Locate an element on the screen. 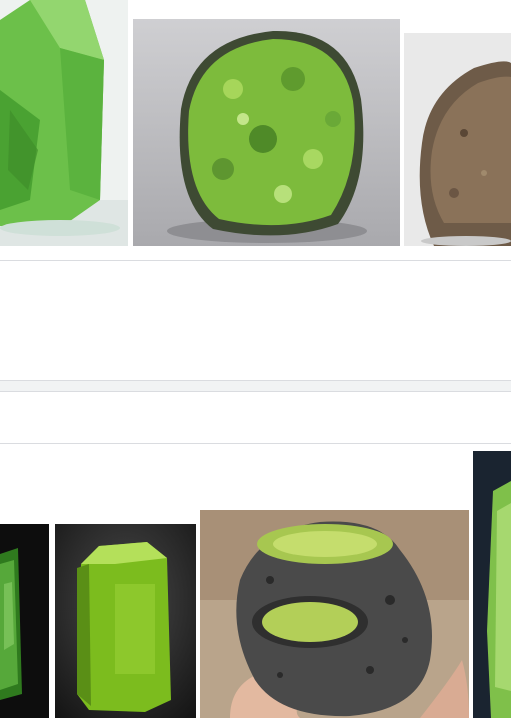 This screenshot has height=718, width=511. divider-middle is located at coordinates (255, 443).